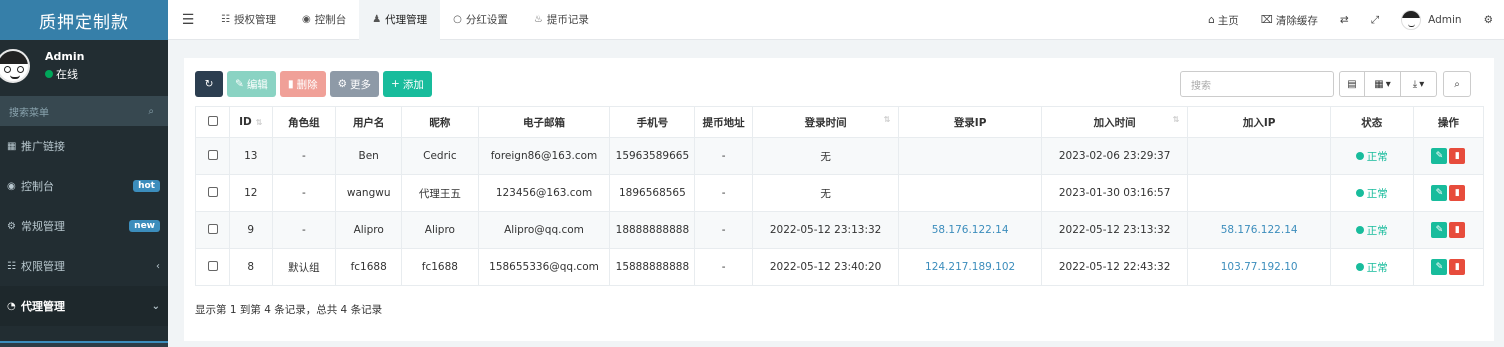  I want to click on search-icon: ⌕, so click(151, 111).